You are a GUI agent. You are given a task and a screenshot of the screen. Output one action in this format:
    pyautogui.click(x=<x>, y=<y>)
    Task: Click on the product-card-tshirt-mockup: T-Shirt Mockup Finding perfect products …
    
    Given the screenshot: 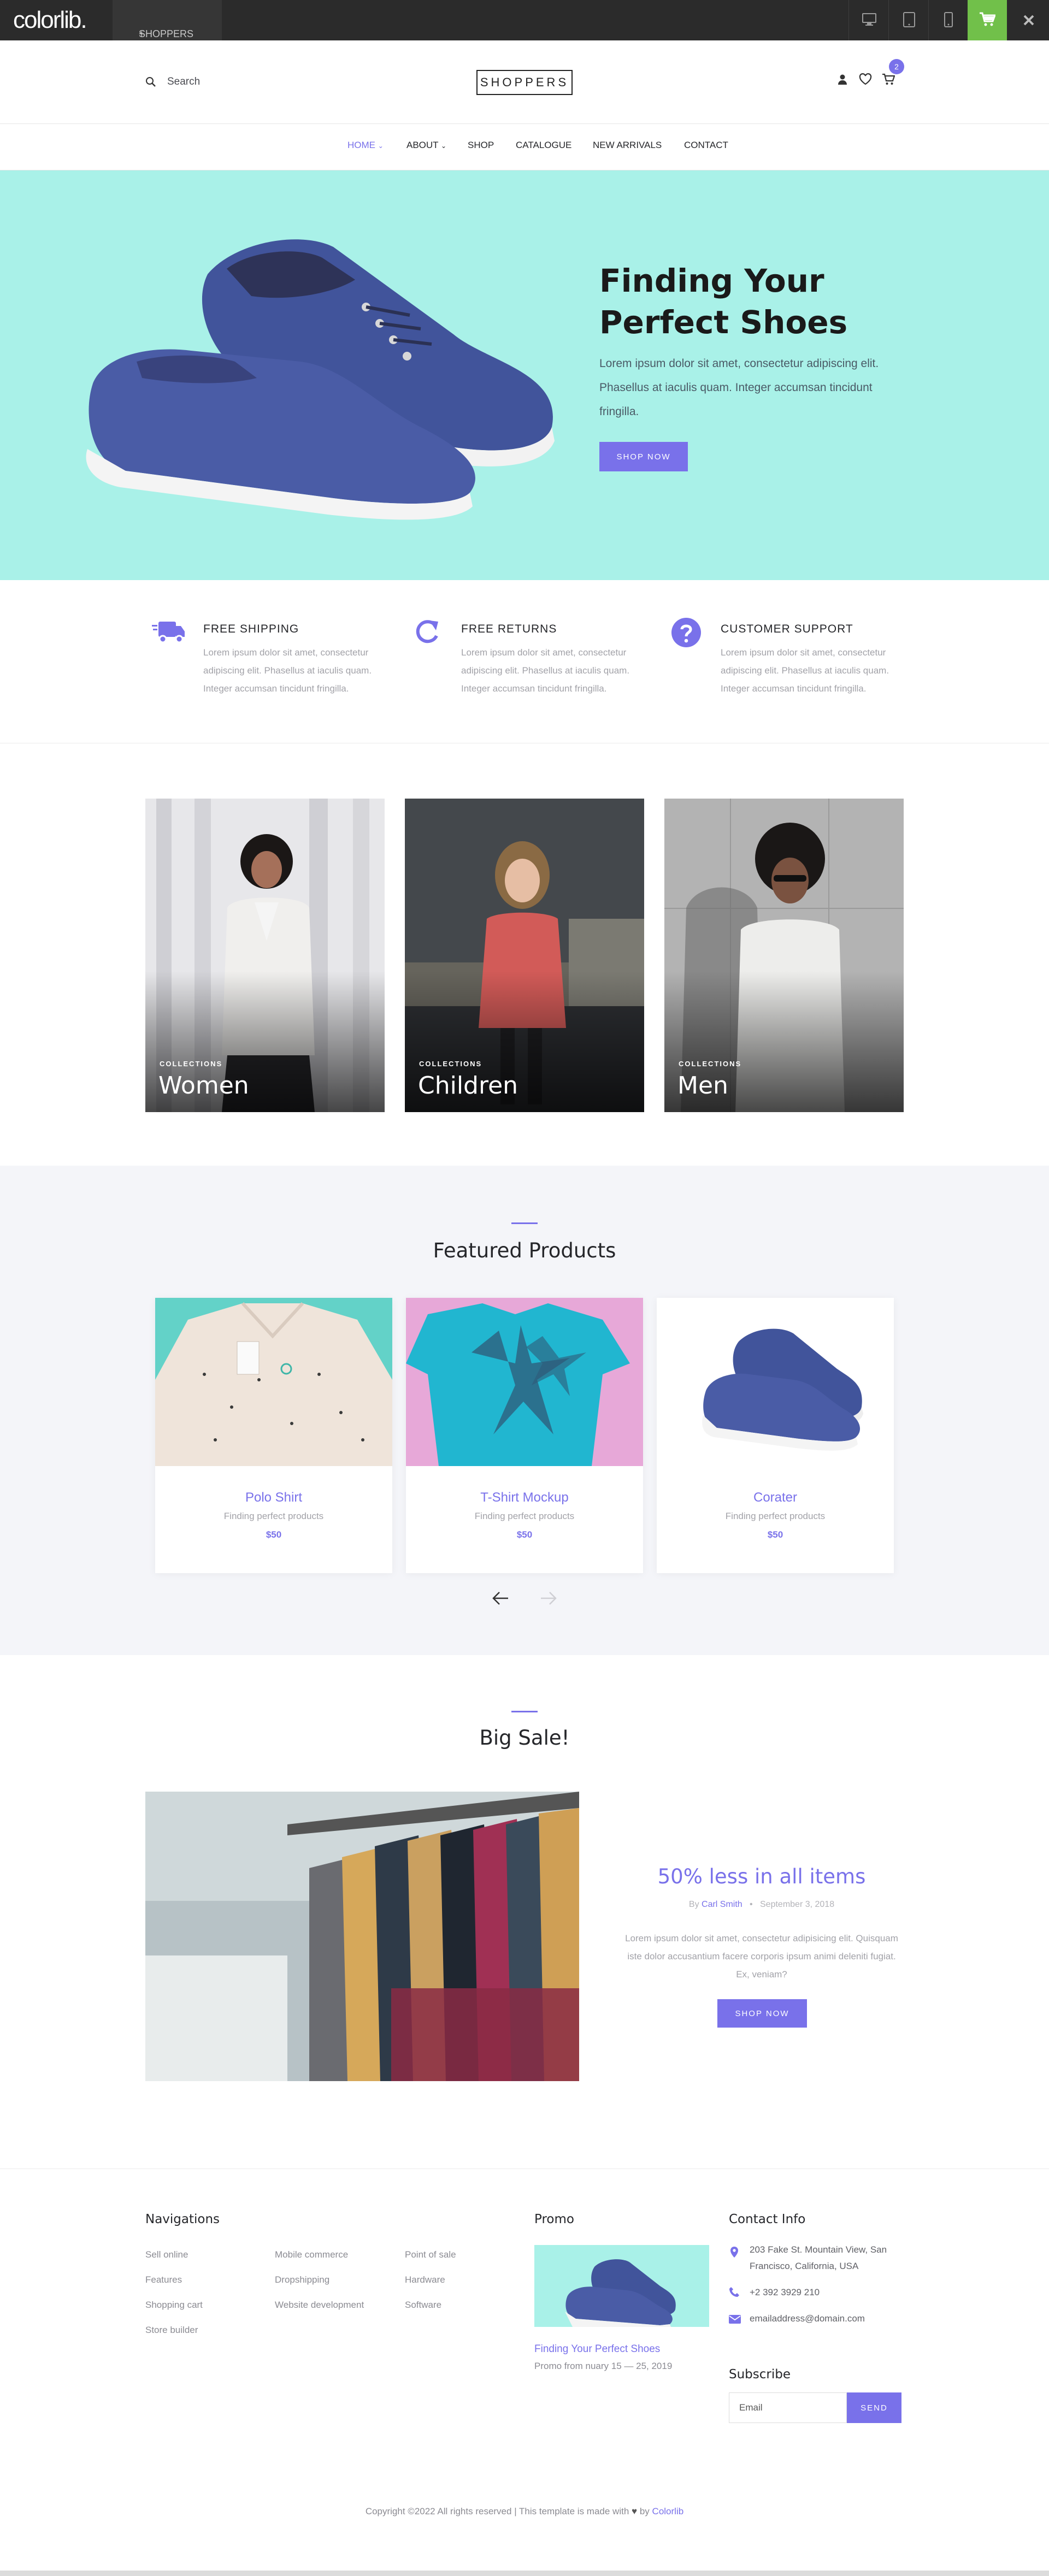 What is the action you would take?
    pyautogui.click(x=525, y=1435)
    